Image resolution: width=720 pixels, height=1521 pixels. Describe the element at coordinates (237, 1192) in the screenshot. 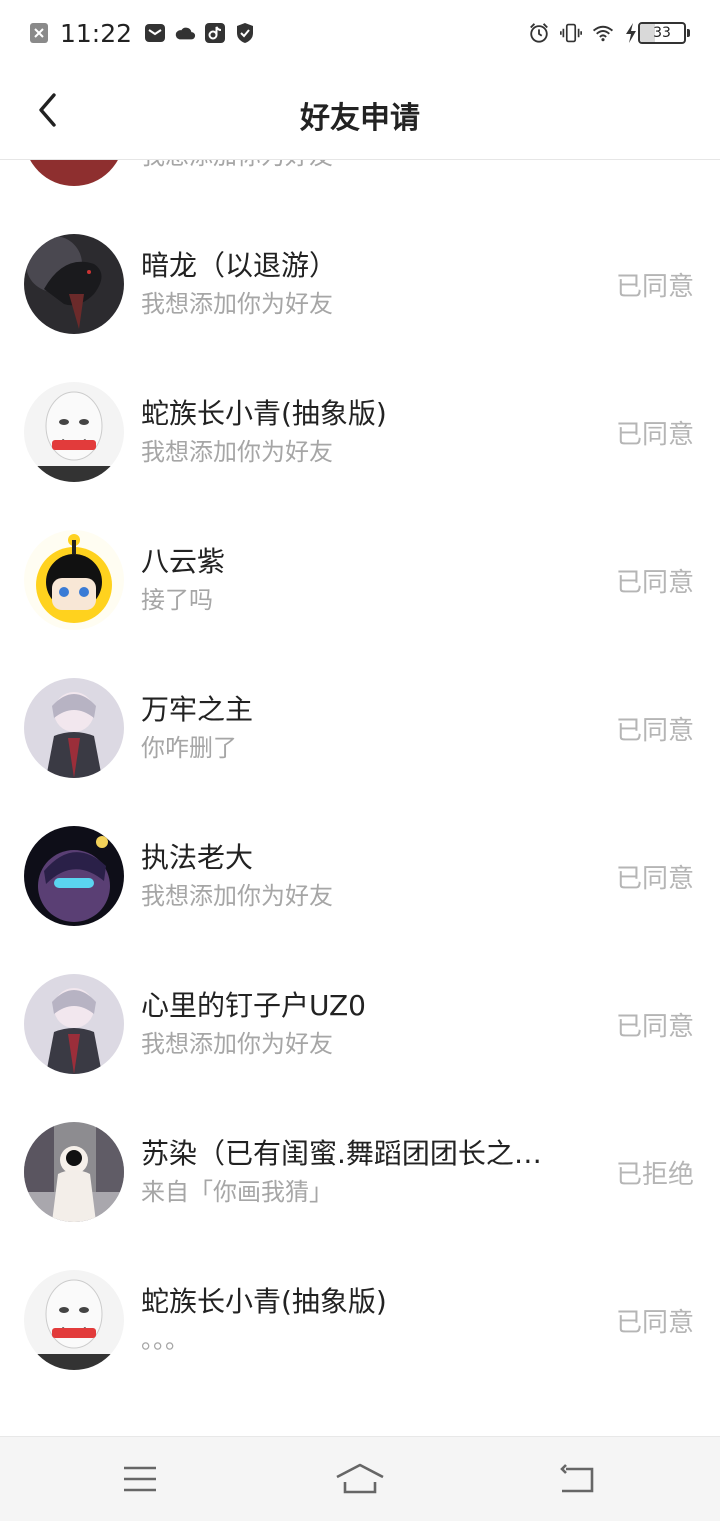

I see `request-message: 来自「你画我猜」` at that location.